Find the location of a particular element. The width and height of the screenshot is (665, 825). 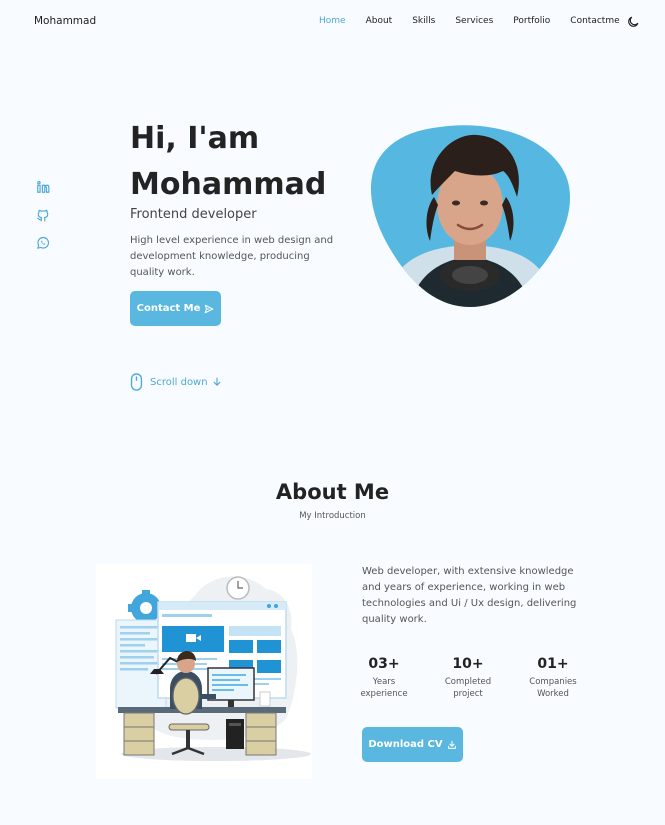

nav-home: Home is located at coordinates (332, 21).